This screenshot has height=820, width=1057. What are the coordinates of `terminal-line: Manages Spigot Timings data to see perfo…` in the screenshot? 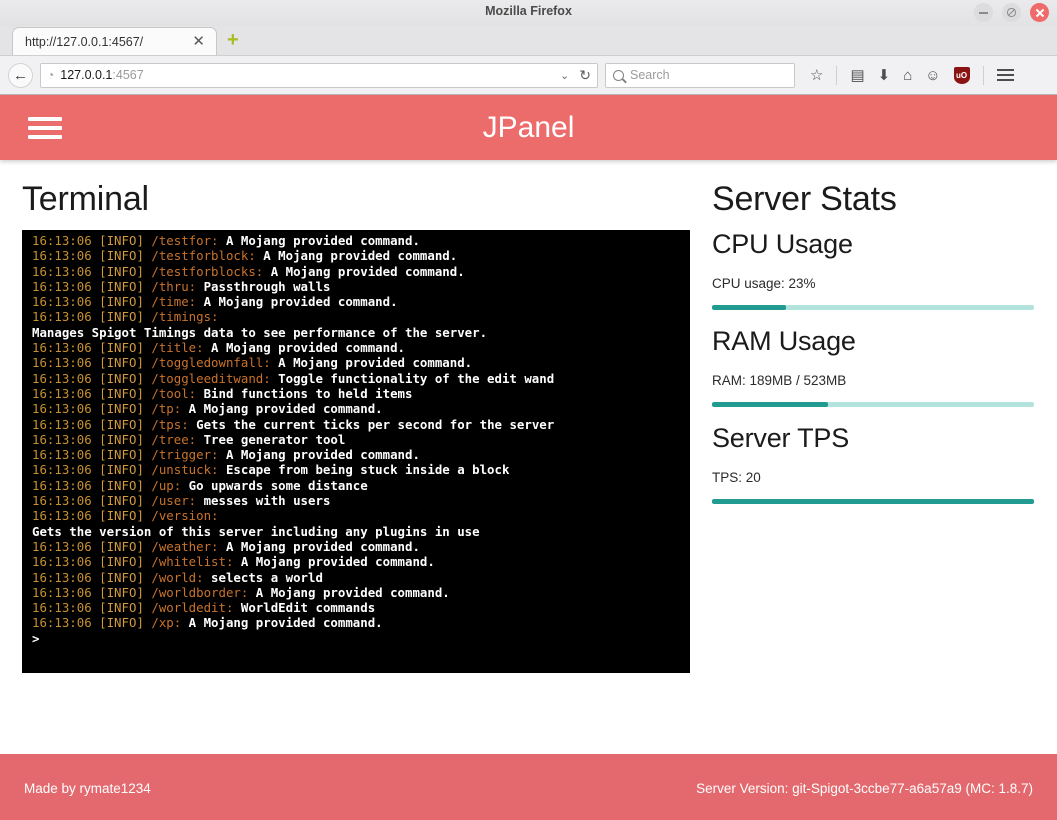 It's located at (358, 332).